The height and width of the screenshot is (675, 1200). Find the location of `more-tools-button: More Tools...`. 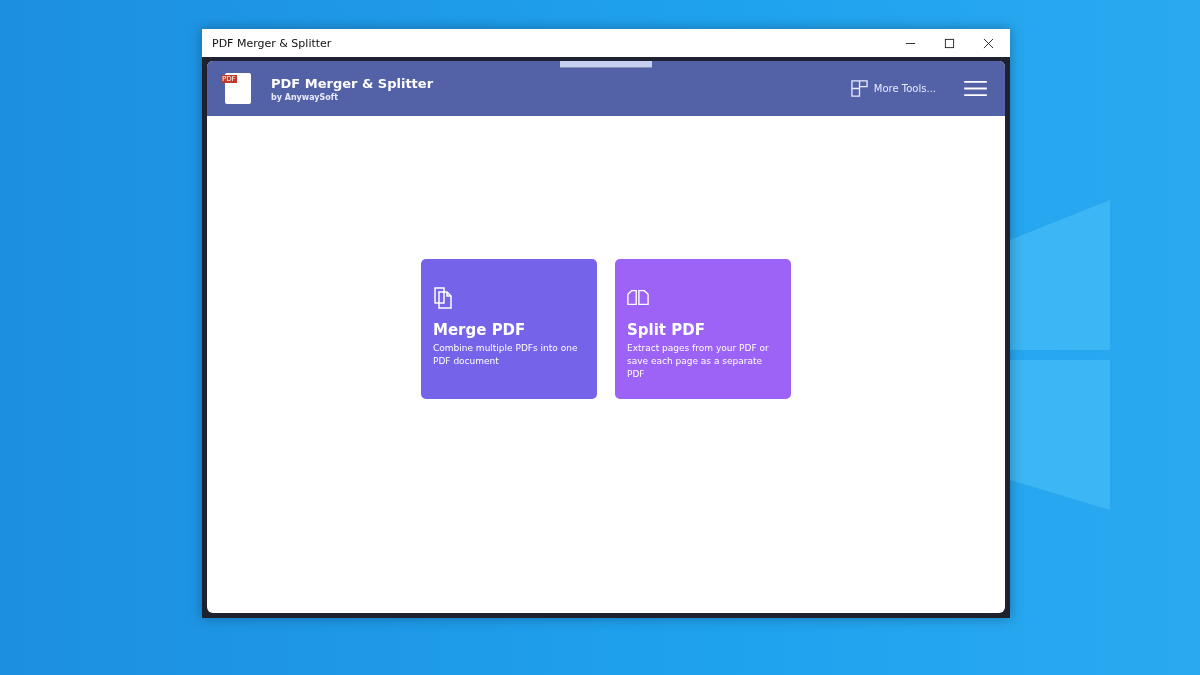

more-tools-button: More Tools... is located at coordinates (893, 88).